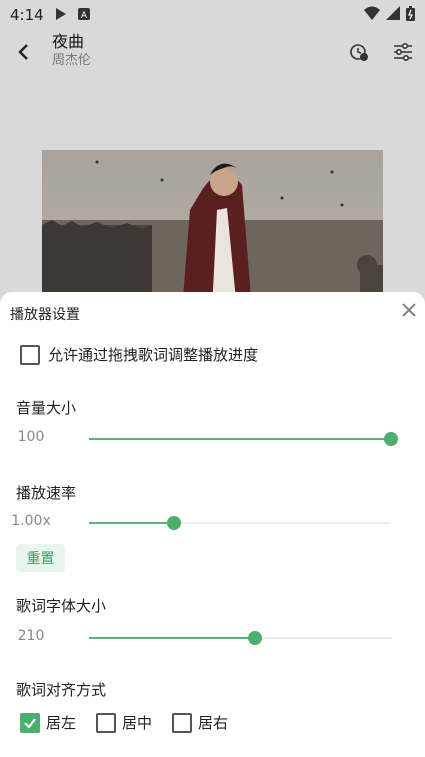 This screenshot has width=425, height=757. What do you see at coordinates (30, 722) in the screenshot?
I see `align-left-checkbox` at bounding box center [30, 722].